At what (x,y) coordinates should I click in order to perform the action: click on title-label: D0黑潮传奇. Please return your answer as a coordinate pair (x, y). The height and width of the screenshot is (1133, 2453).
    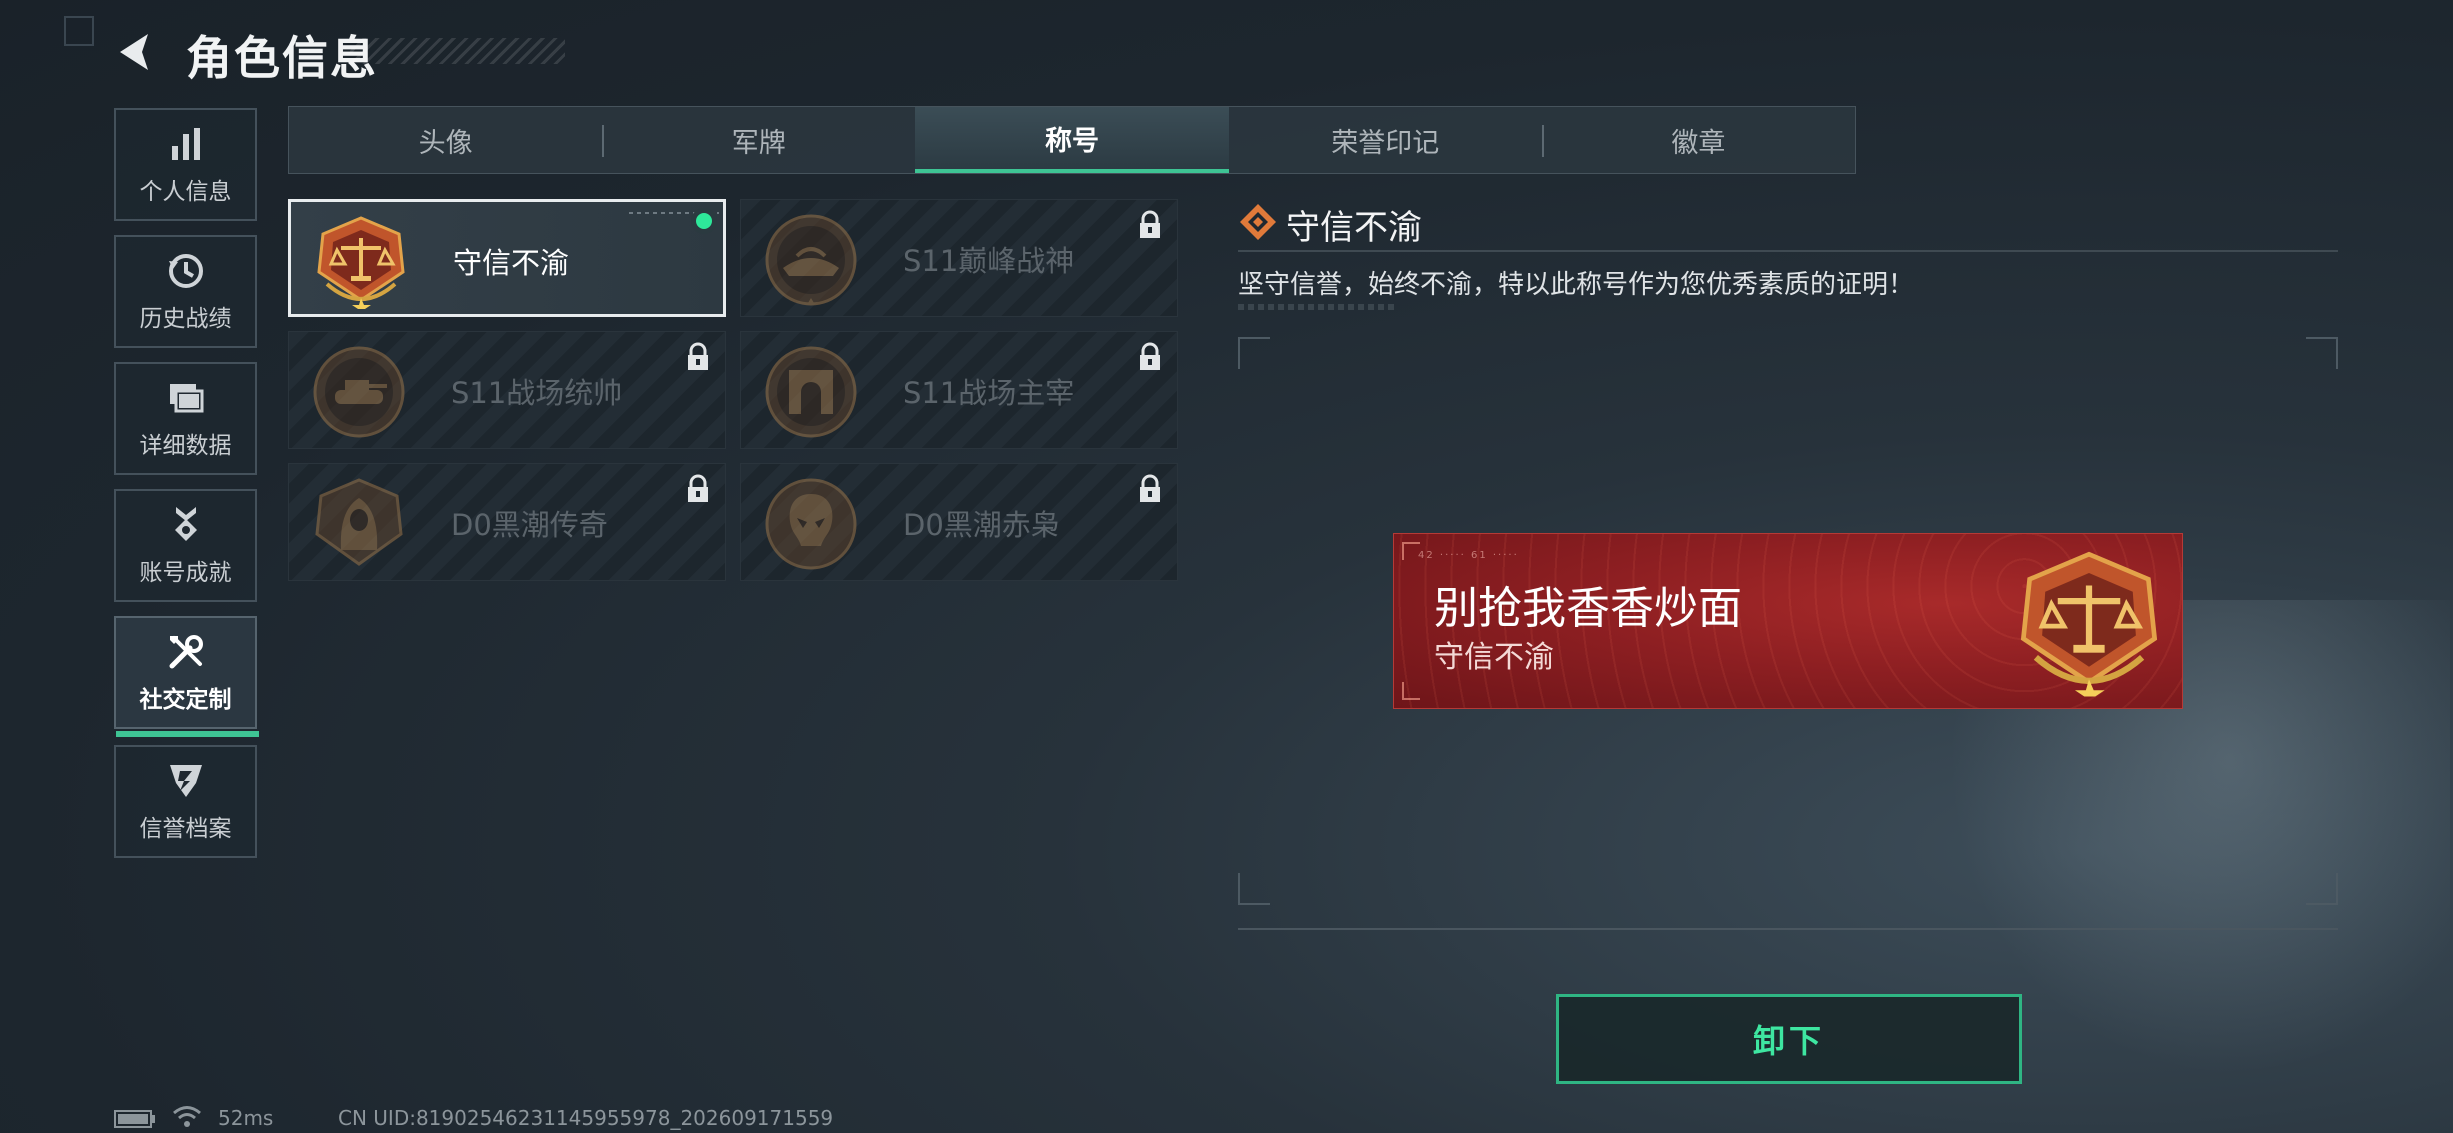
    Looking at the image, I should click on (529, 525).